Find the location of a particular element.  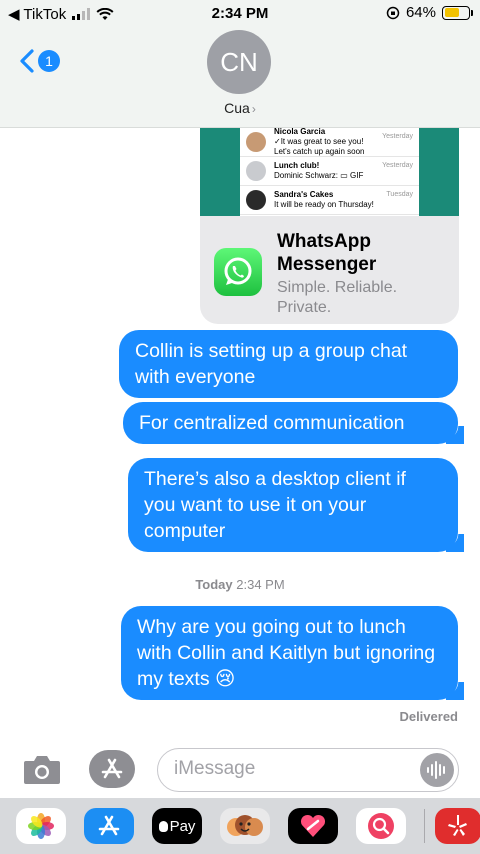

photos-icon is located at coordinates (41, 826).